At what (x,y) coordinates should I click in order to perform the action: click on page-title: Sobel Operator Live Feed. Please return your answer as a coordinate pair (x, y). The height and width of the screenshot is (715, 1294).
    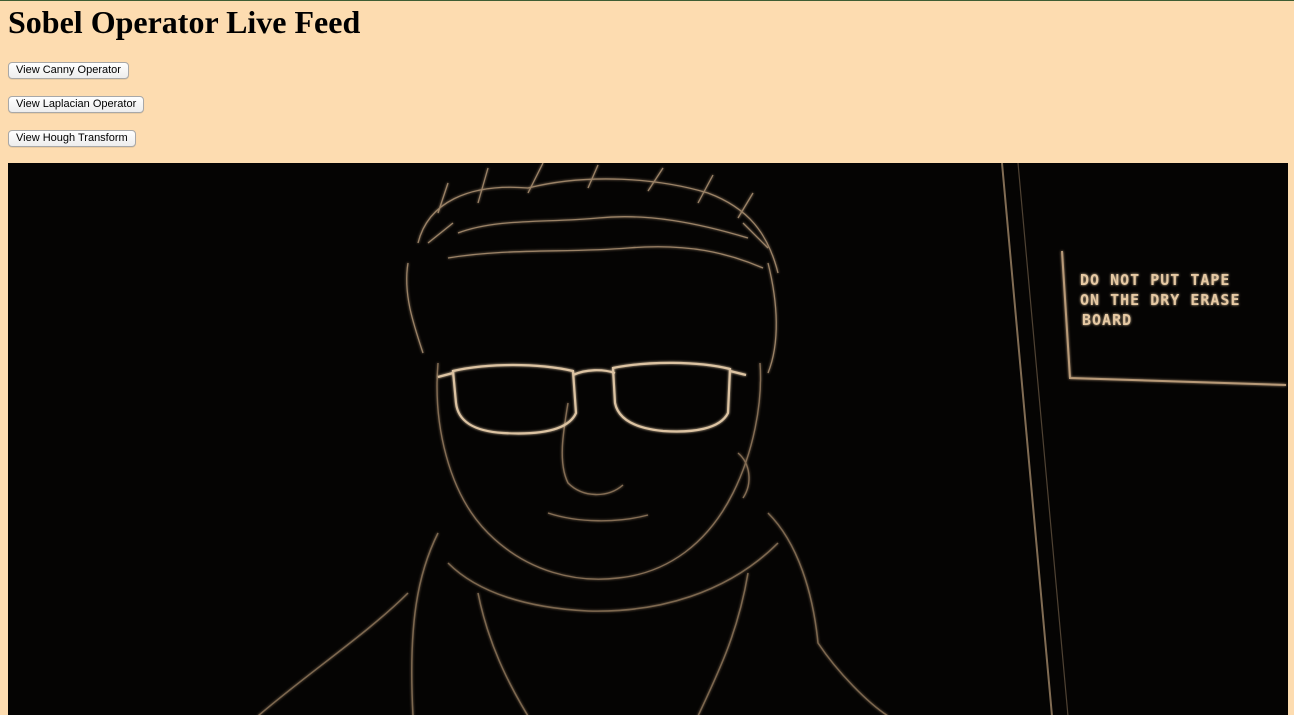
    Looking at the image, I should click on (184, 22).